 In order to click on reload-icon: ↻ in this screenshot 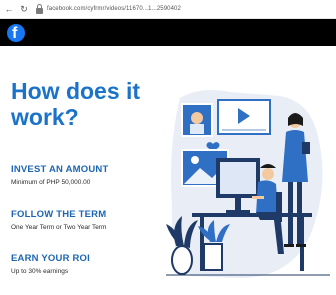, I will do `click(24, 9)`.